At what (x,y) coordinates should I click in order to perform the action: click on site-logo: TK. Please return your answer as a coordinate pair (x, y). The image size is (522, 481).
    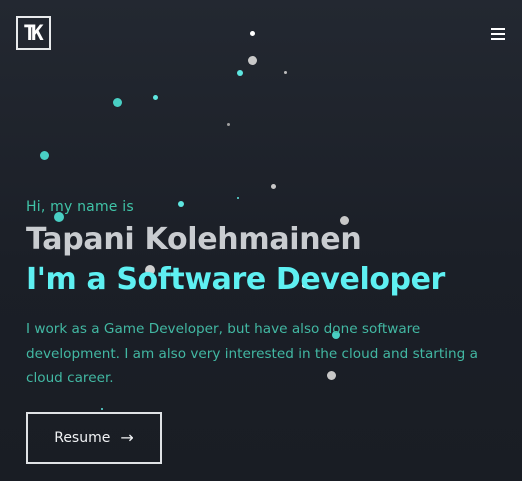
    Looking at the image, I should click on (33, 33).